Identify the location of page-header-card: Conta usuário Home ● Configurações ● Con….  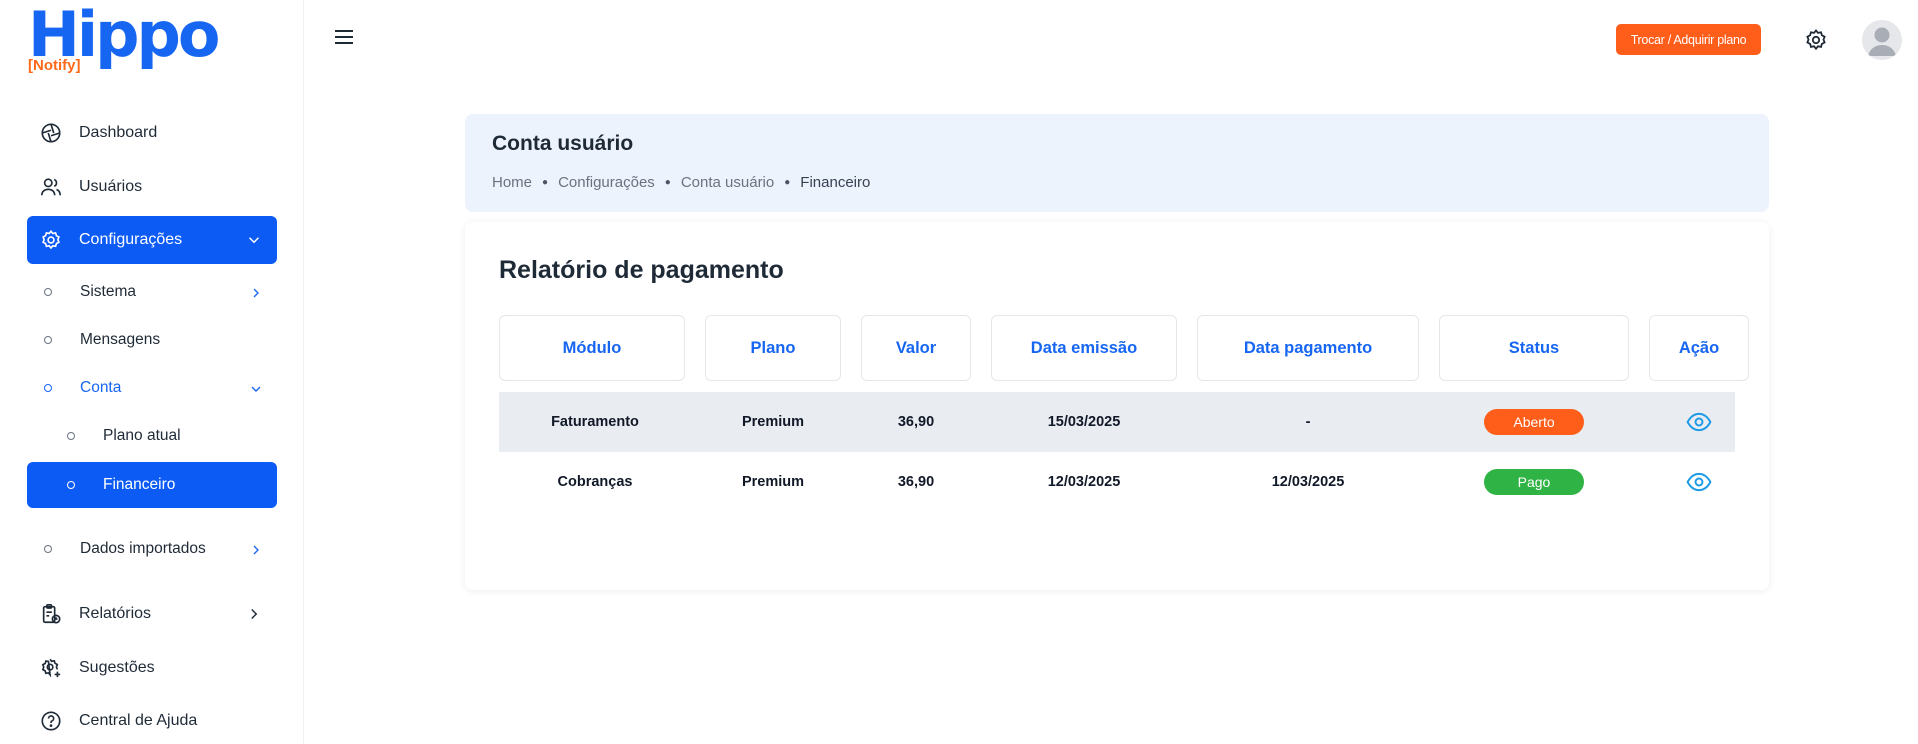
(1117, 163).